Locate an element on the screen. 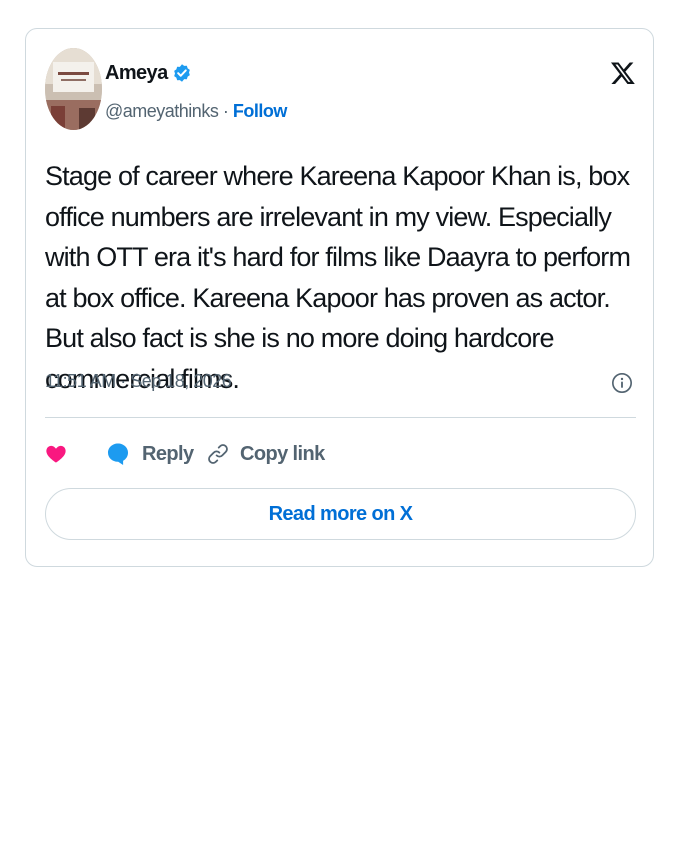 This screenshot has height=850, width=675. author-row: Ameya is located at coordinates (148, 73).